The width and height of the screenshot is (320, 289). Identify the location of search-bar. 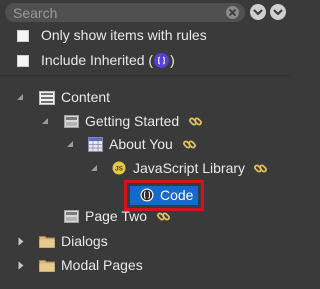
(148, 13).